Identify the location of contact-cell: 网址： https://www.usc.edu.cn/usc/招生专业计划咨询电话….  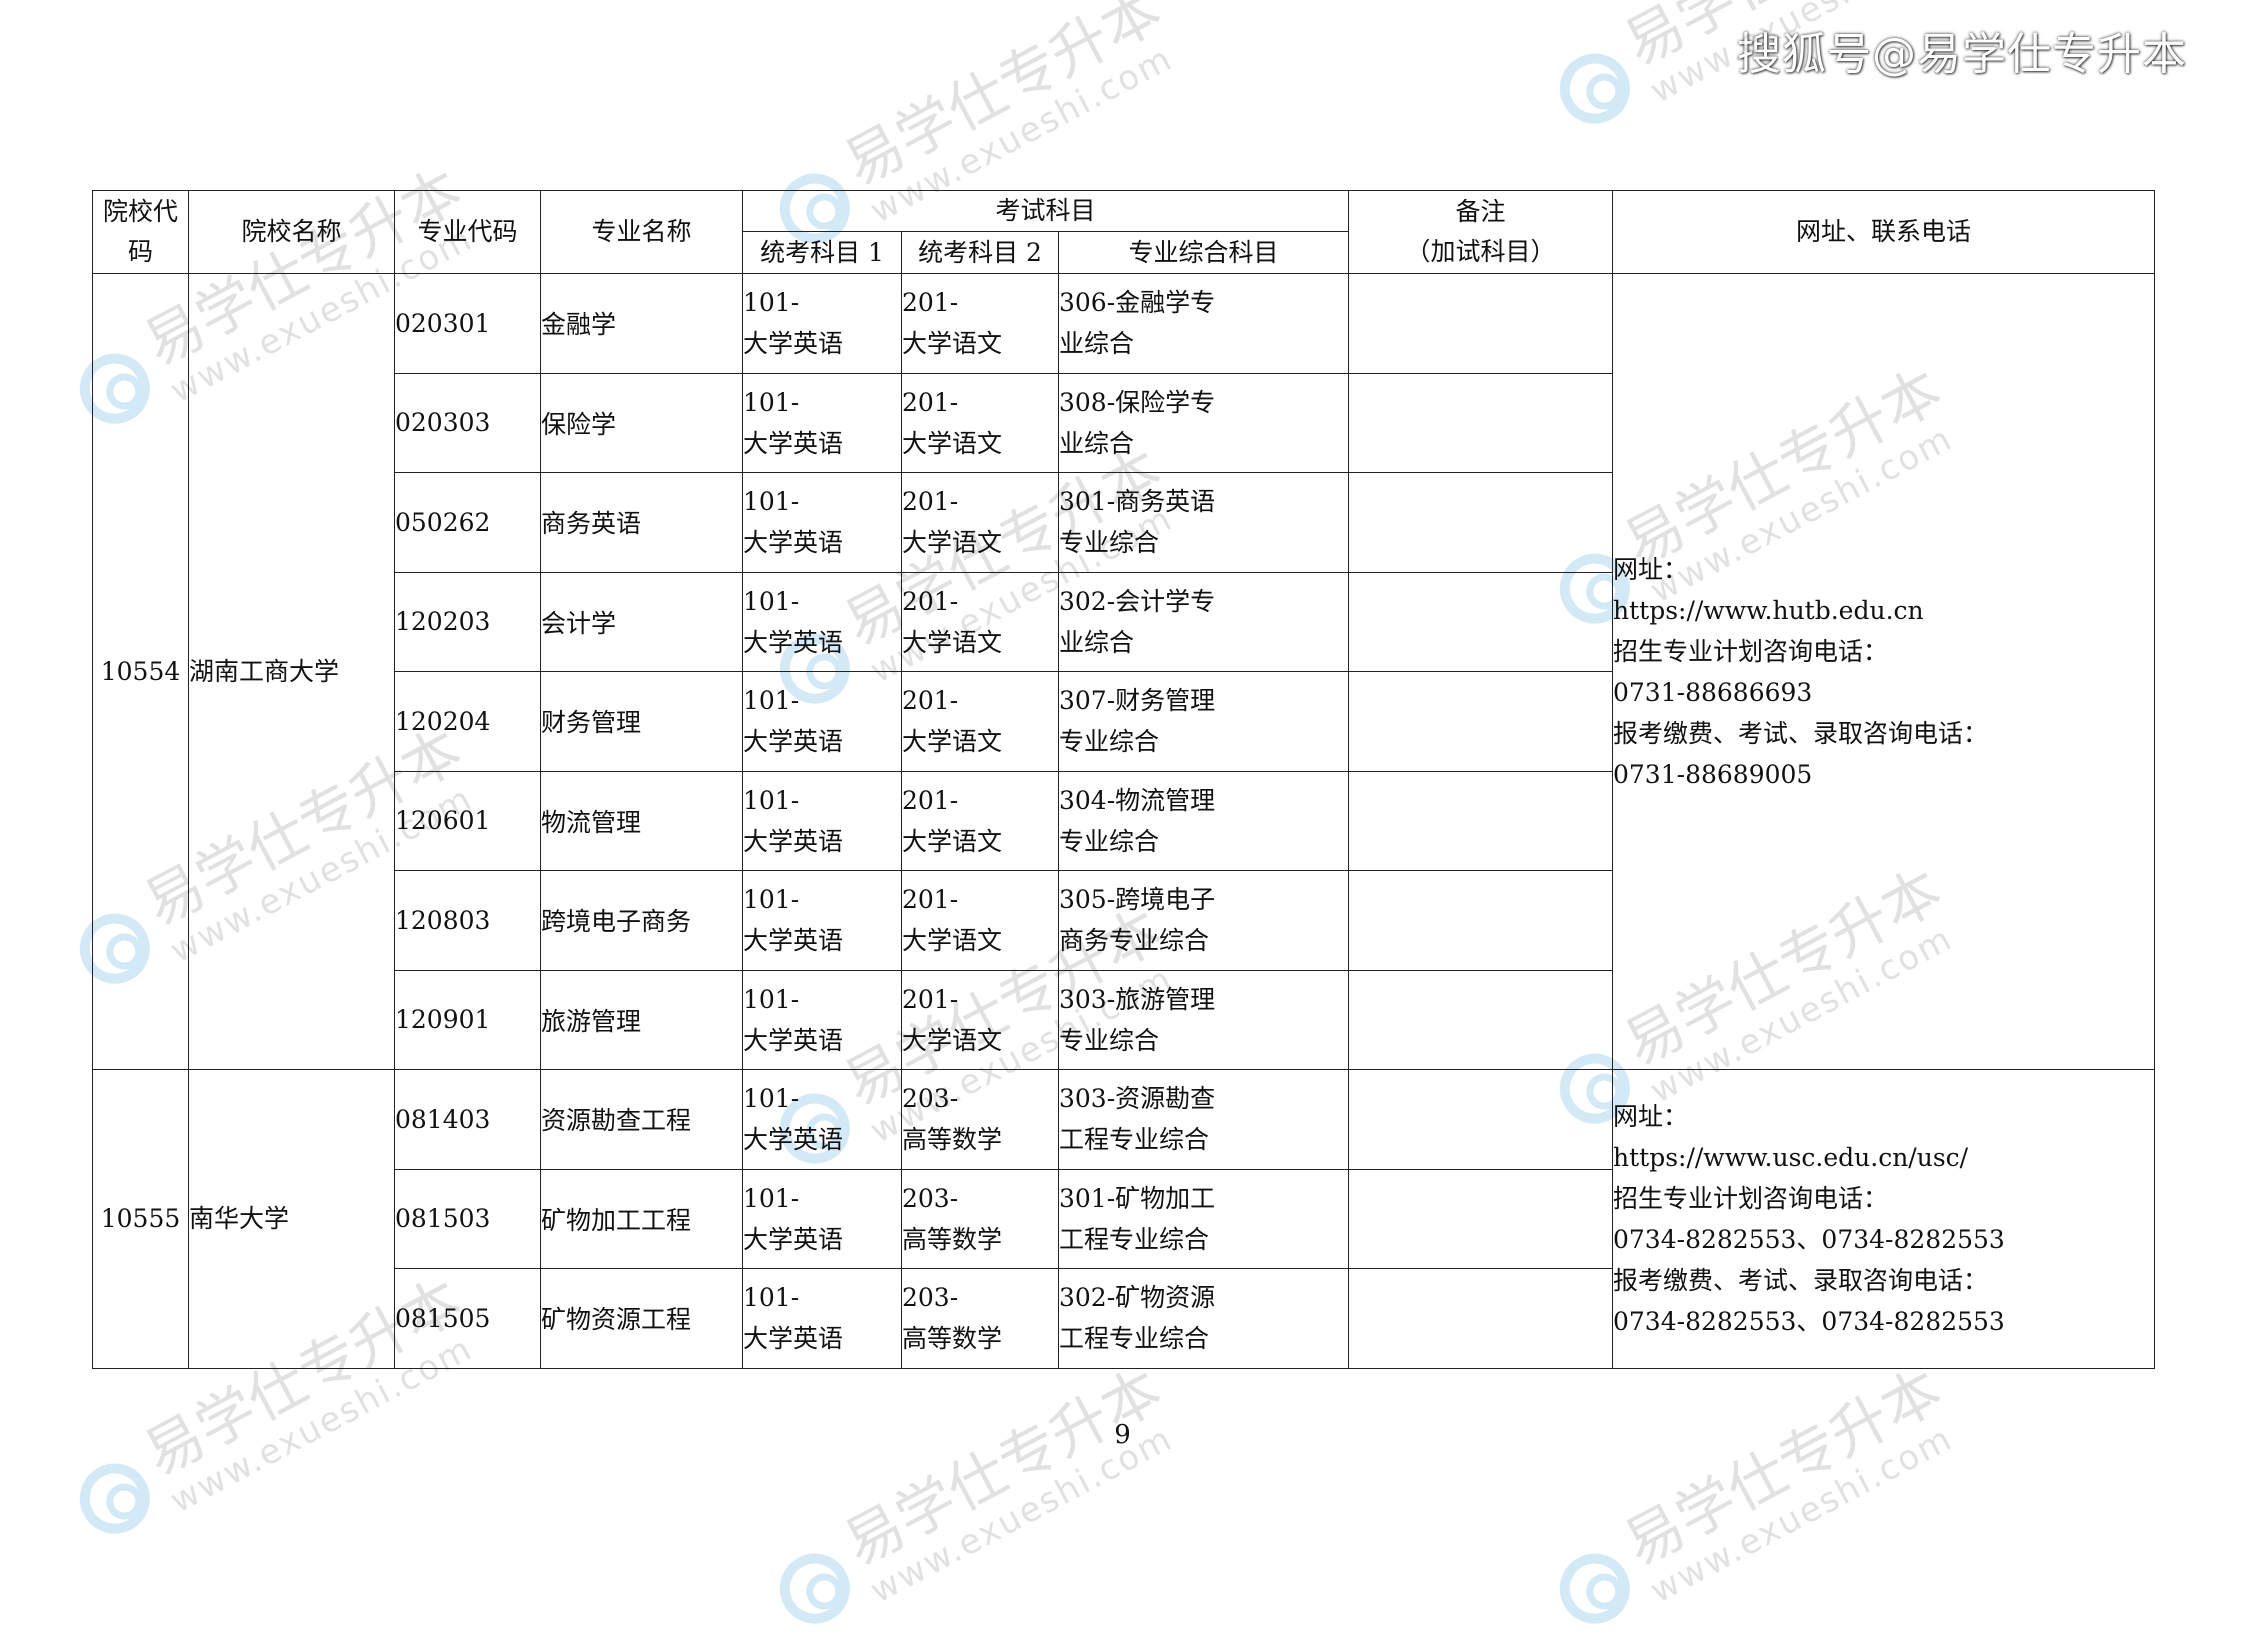
(1883, 1219).